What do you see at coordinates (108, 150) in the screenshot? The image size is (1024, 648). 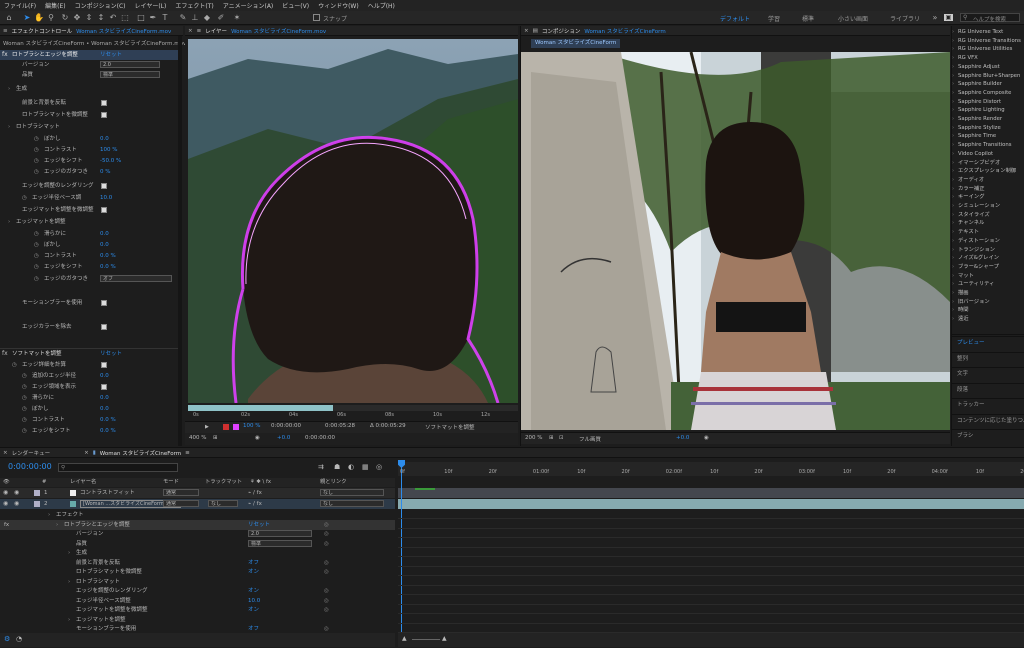 I see `param-value: 100 %` at bounding box center [108, 150].